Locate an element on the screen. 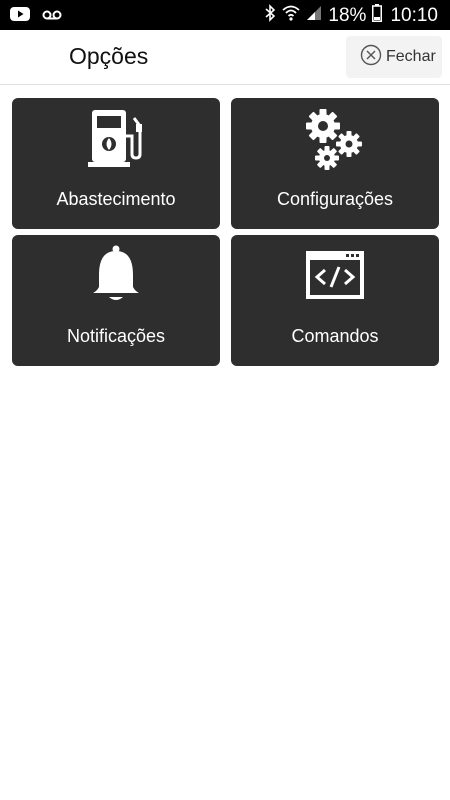 This screenshot has width=450, height=800. bluetooth-icon is located at coordinates (270, 15).